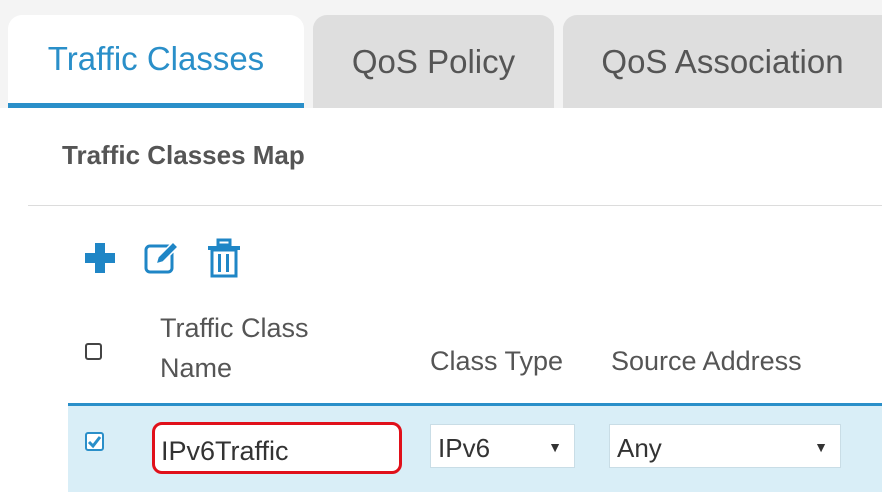 The image size is (882, 492). I want to click on column-header-source-address: Source Address, so click(706, 361).